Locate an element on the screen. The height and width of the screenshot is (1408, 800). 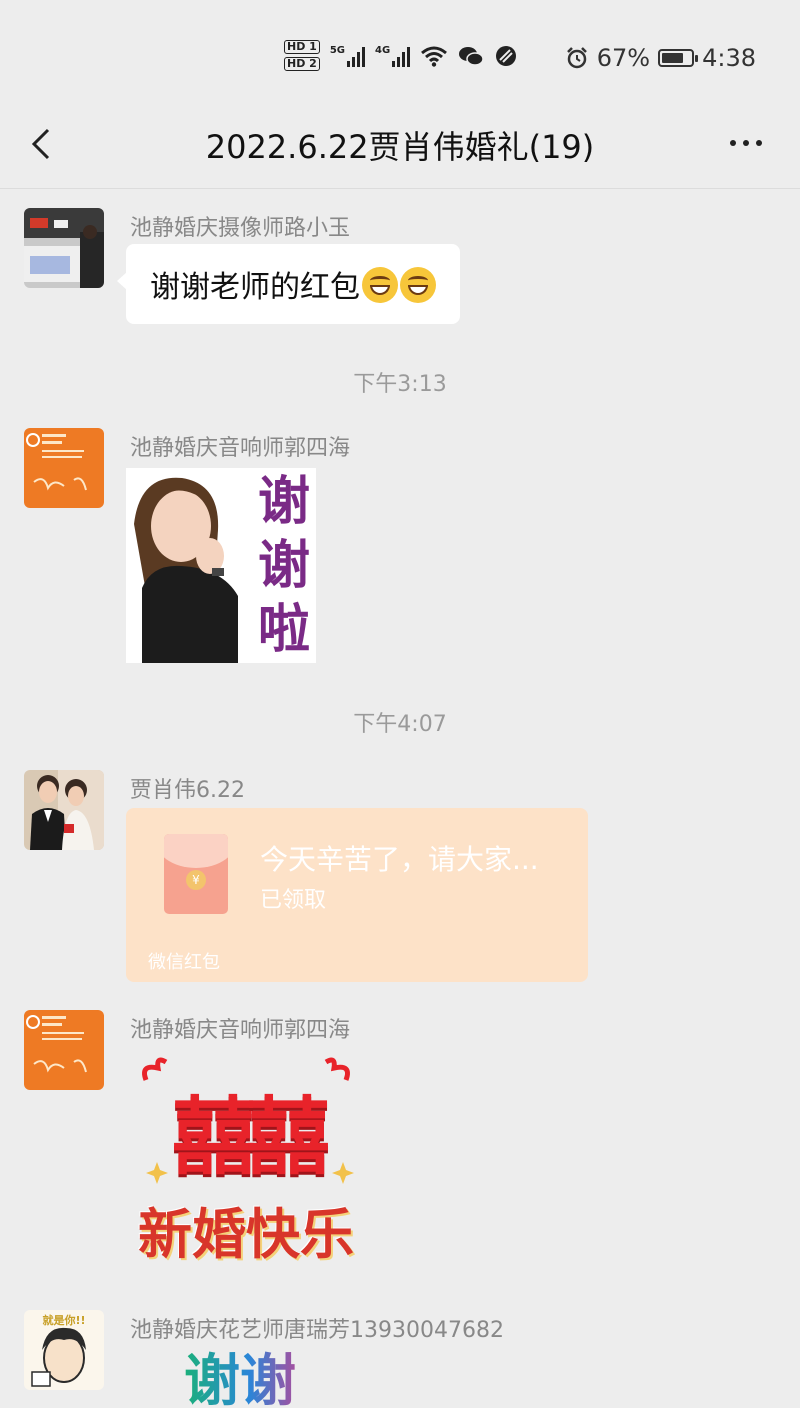
sticker-thanks-text: 谢谢 is located at coordinates (249, 1379).